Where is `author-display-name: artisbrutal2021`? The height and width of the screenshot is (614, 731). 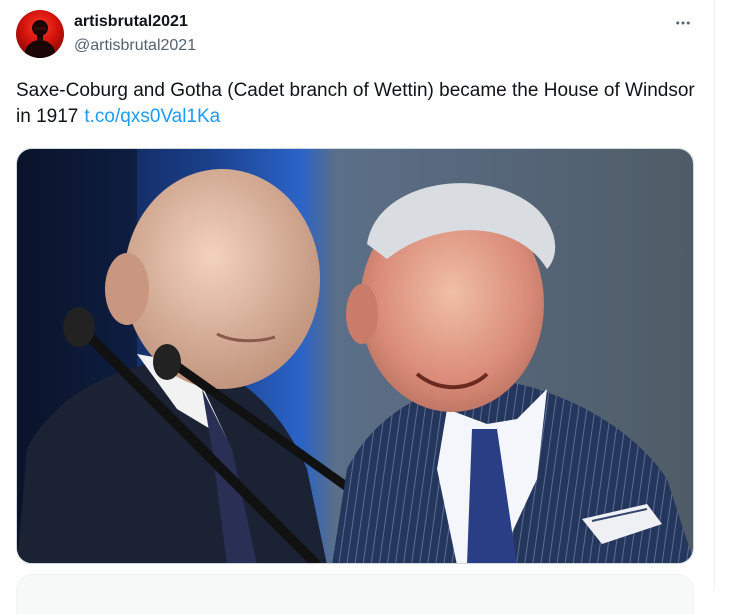 author-display-name: artisbrutal2021 is located at coordinates (131, 22).